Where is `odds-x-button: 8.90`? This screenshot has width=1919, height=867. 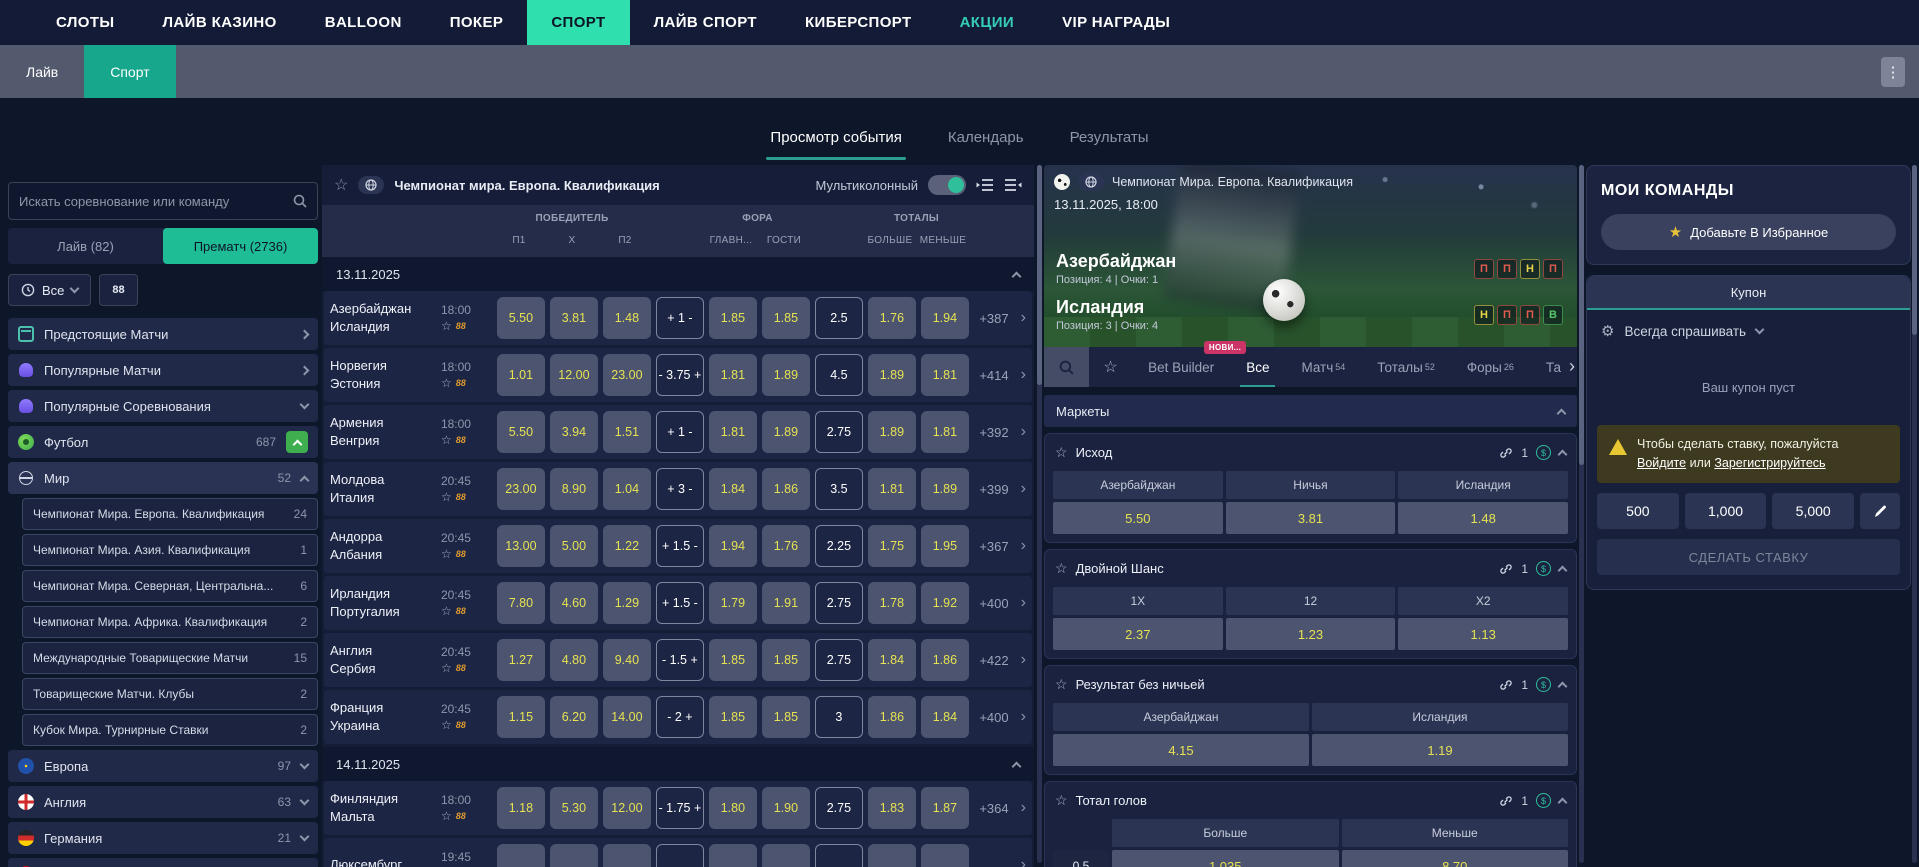
odds-x-button: 8.90 is located at coordinates (573, 489).